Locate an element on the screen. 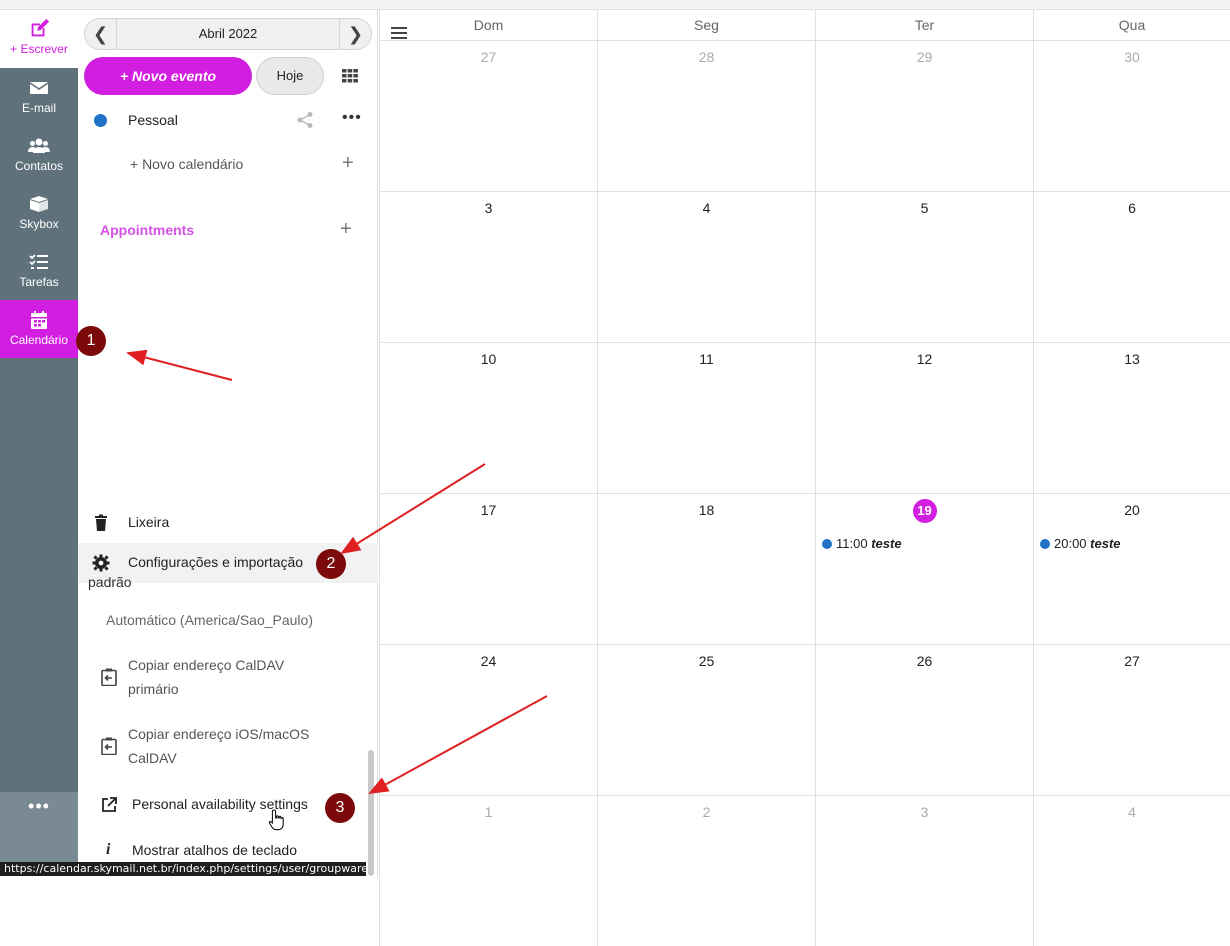 Image resolution: width=1230 pixels, height=946 pixels. day-cell: 26 is located at coordinates (924, 719).